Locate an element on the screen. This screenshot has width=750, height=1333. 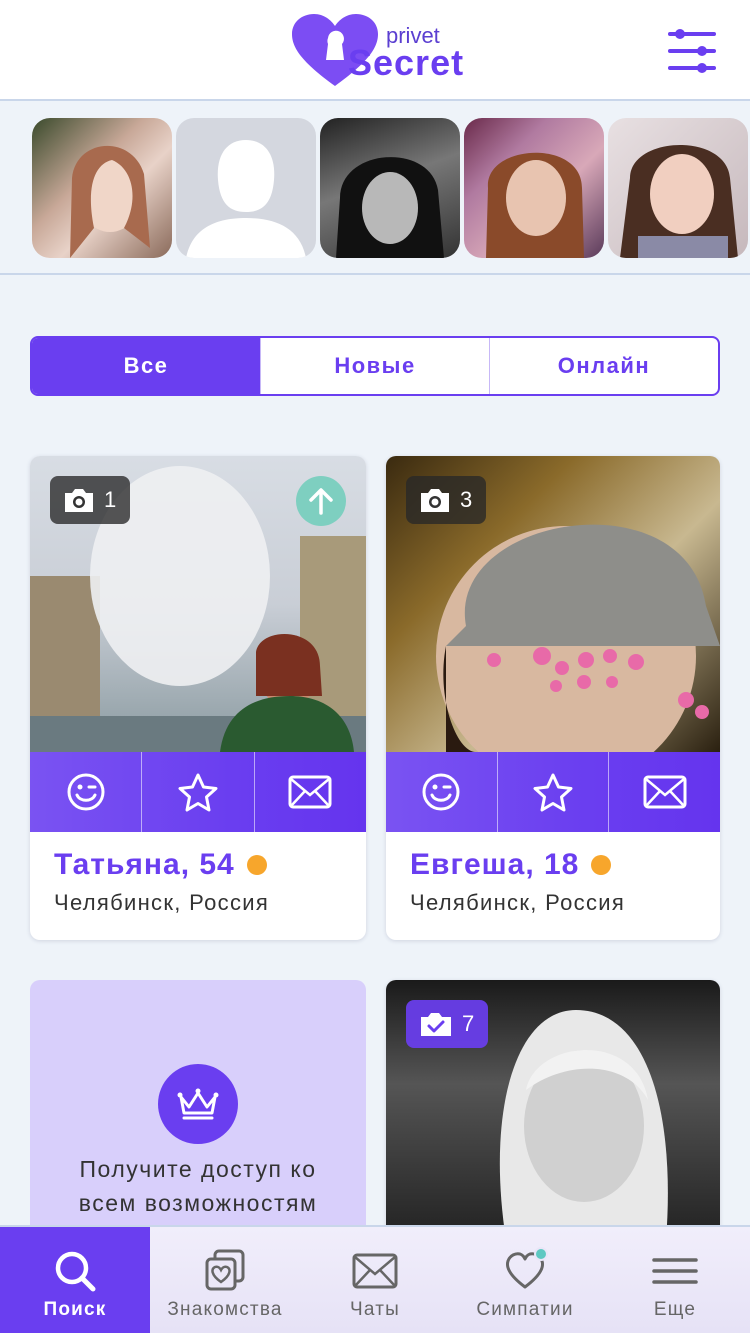
card-info: Евгеша, 18 Челябинск, Россия is located at coordinates (517, 882).